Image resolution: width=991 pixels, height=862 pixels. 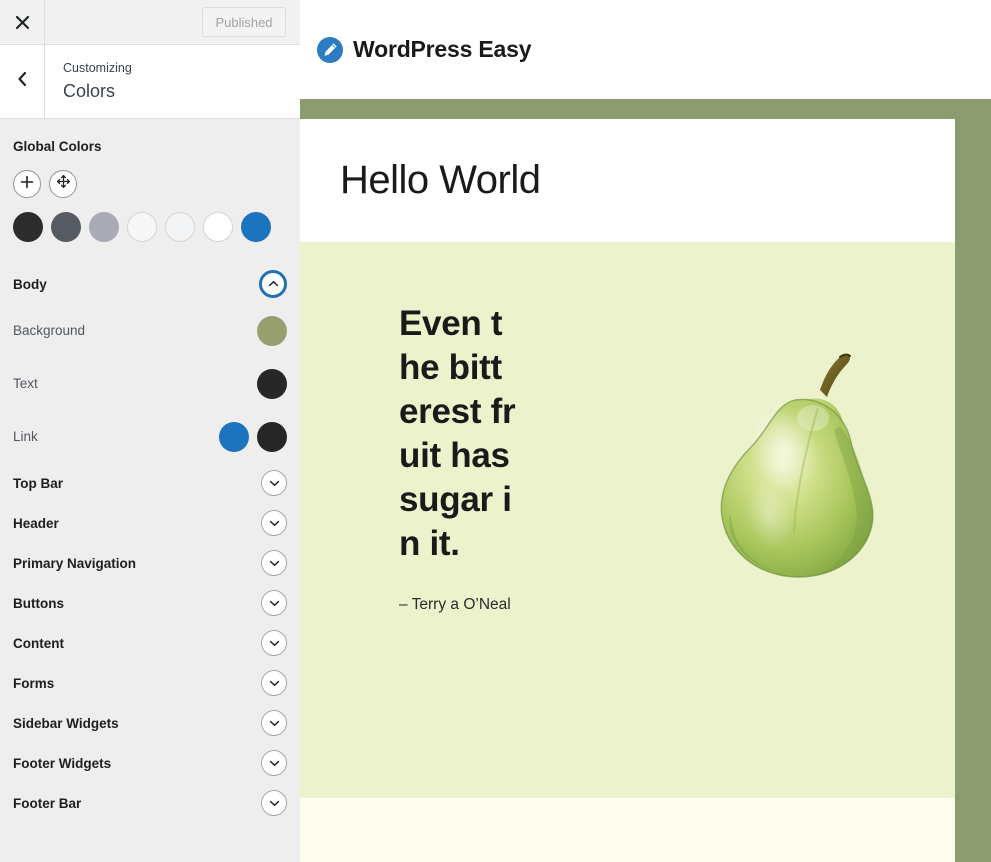 I want to click on publish-button: Published, so click(x=244, y=22).